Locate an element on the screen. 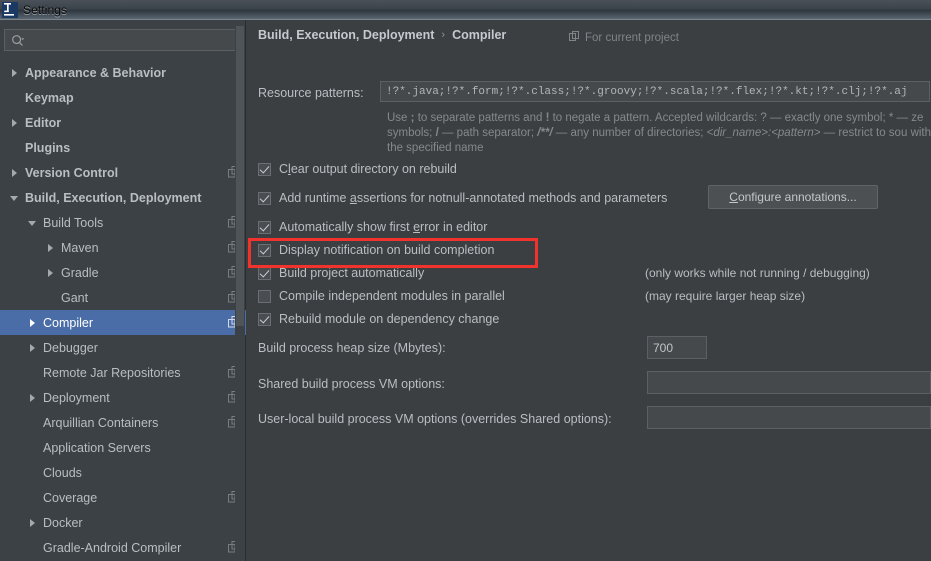 The image size is (931, 561). sidebar-item-coverage: Coverage is located at coordinates (123, 497).